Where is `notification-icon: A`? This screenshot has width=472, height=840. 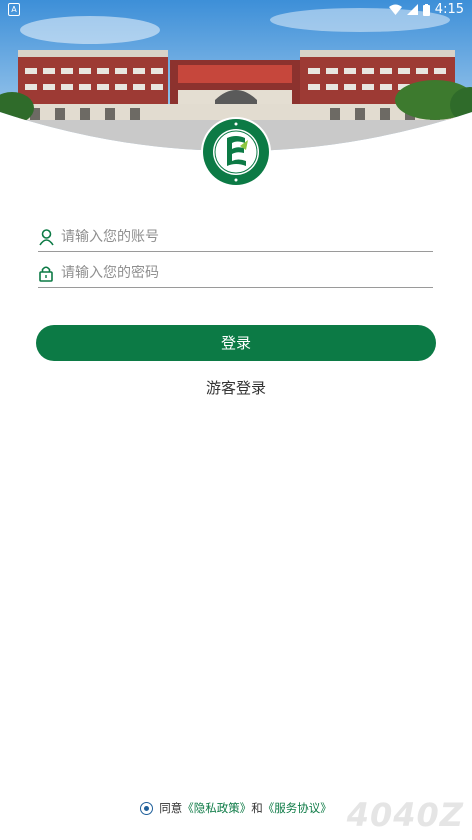 notification-icon: A is located at coordinates (14, 9).